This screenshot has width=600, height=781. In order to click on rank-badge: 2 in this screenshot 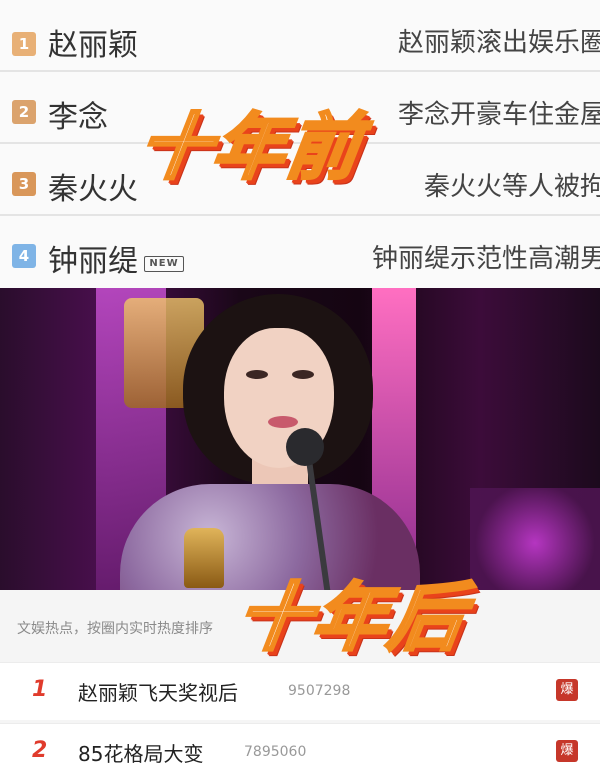, I will do `click(24, 112)`.